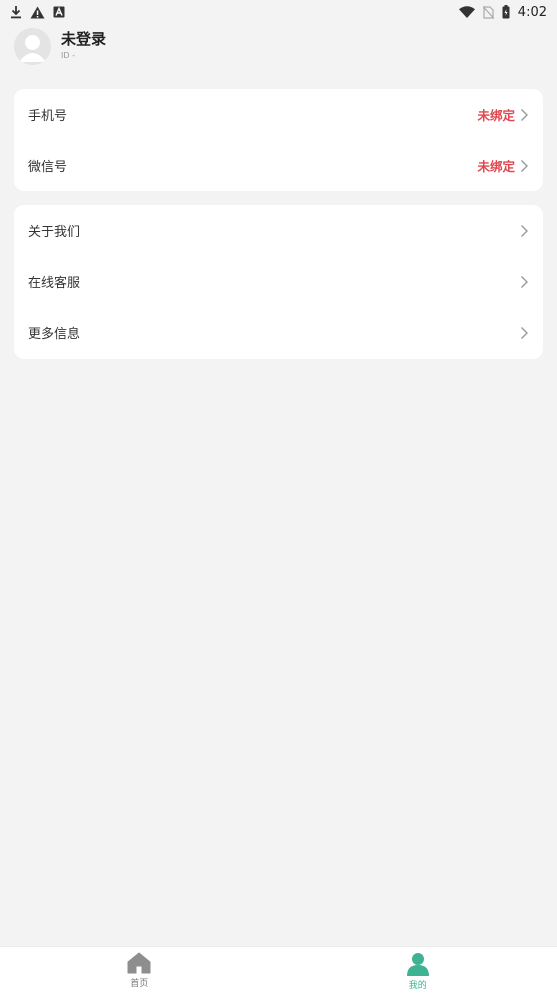 This screenshot has height=993, width=557. Describe the element at coordinates (60, 46) in the screenshot. I see `profile-header: 未登录 ID -` at that location.